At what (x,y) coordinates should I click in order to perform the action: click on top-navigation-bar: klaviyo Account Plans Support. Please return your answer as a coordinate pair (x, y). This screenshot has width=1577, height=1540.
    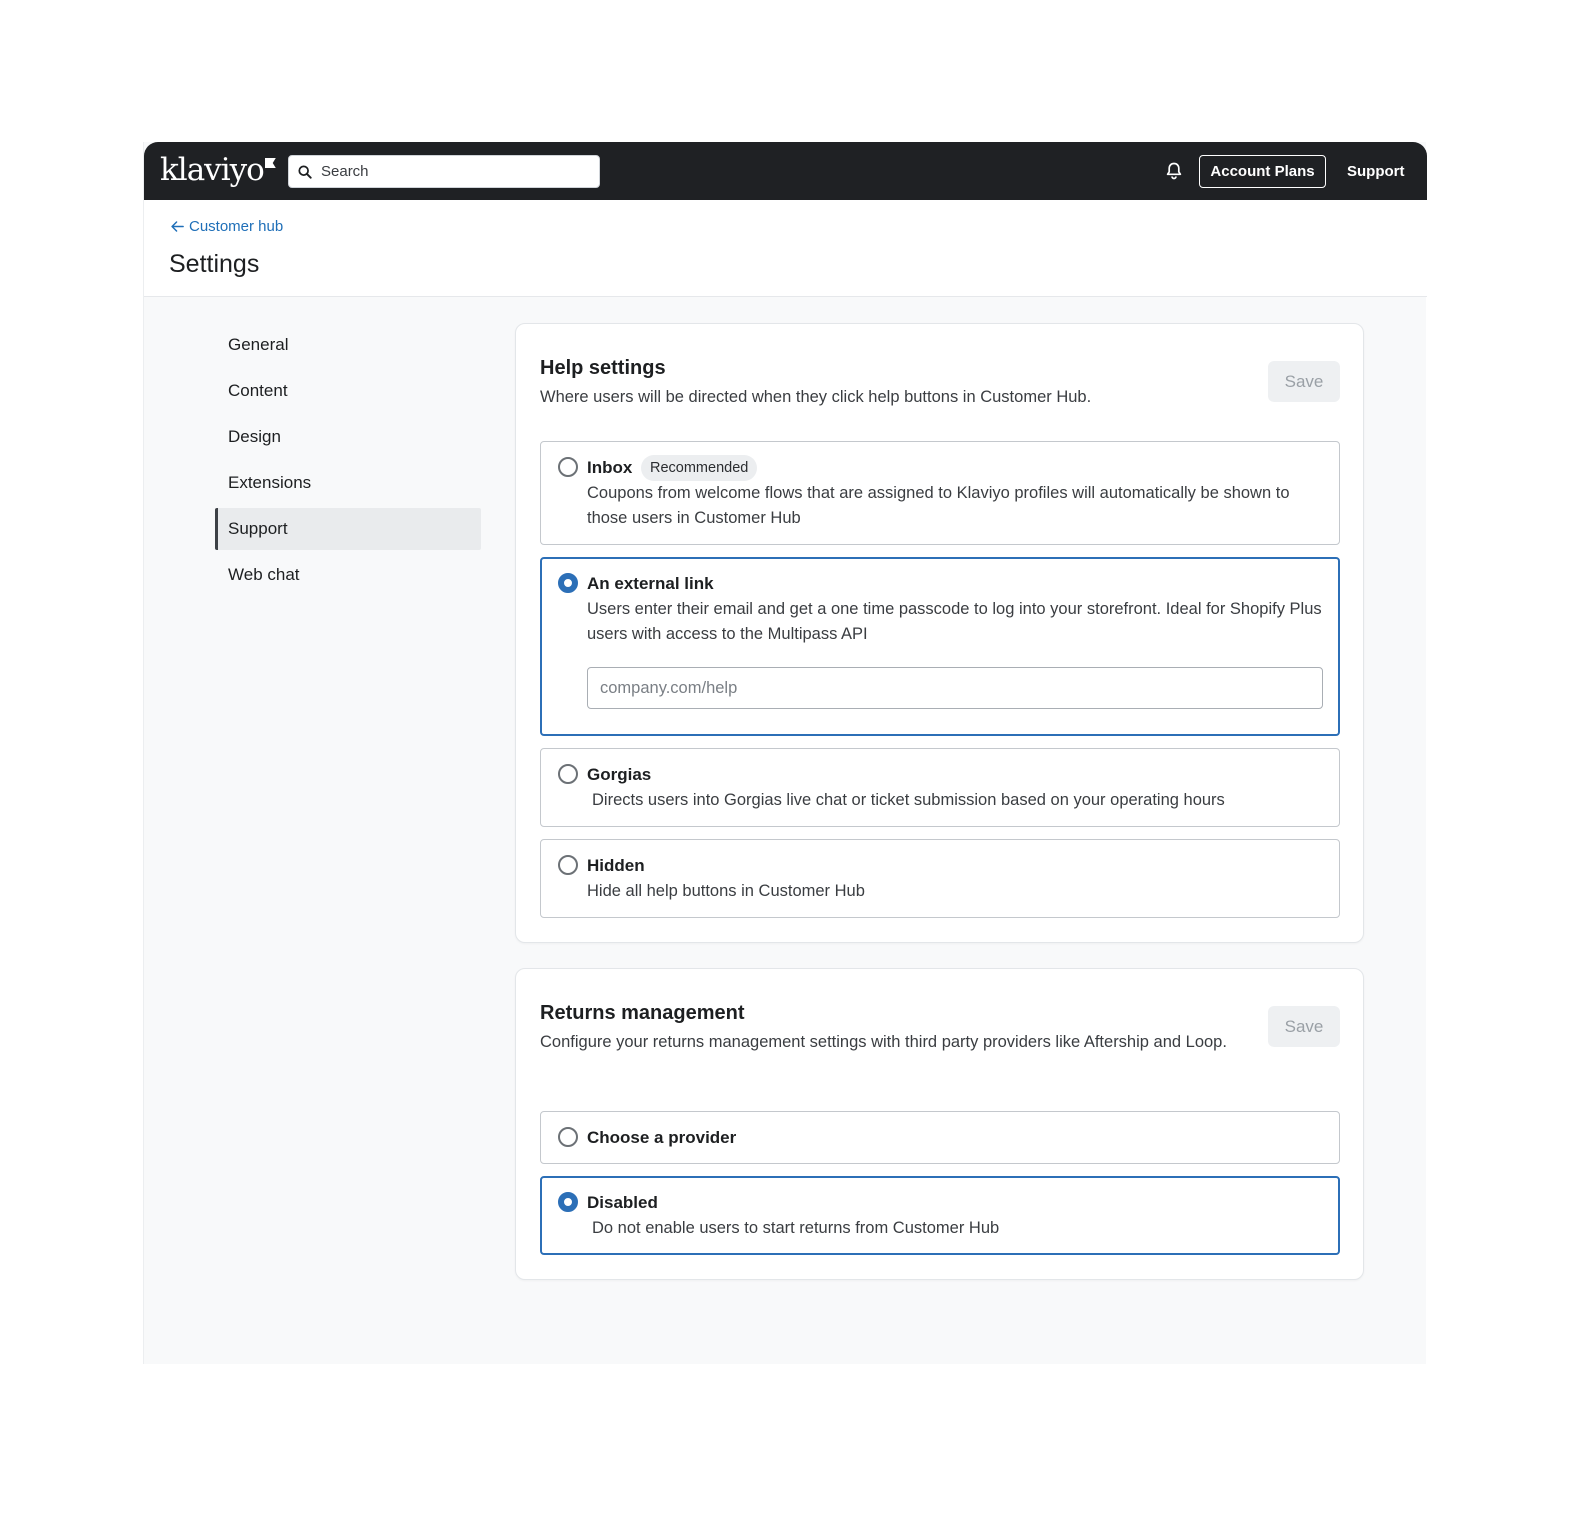
    Looking at the image, I should click on (785, 171).